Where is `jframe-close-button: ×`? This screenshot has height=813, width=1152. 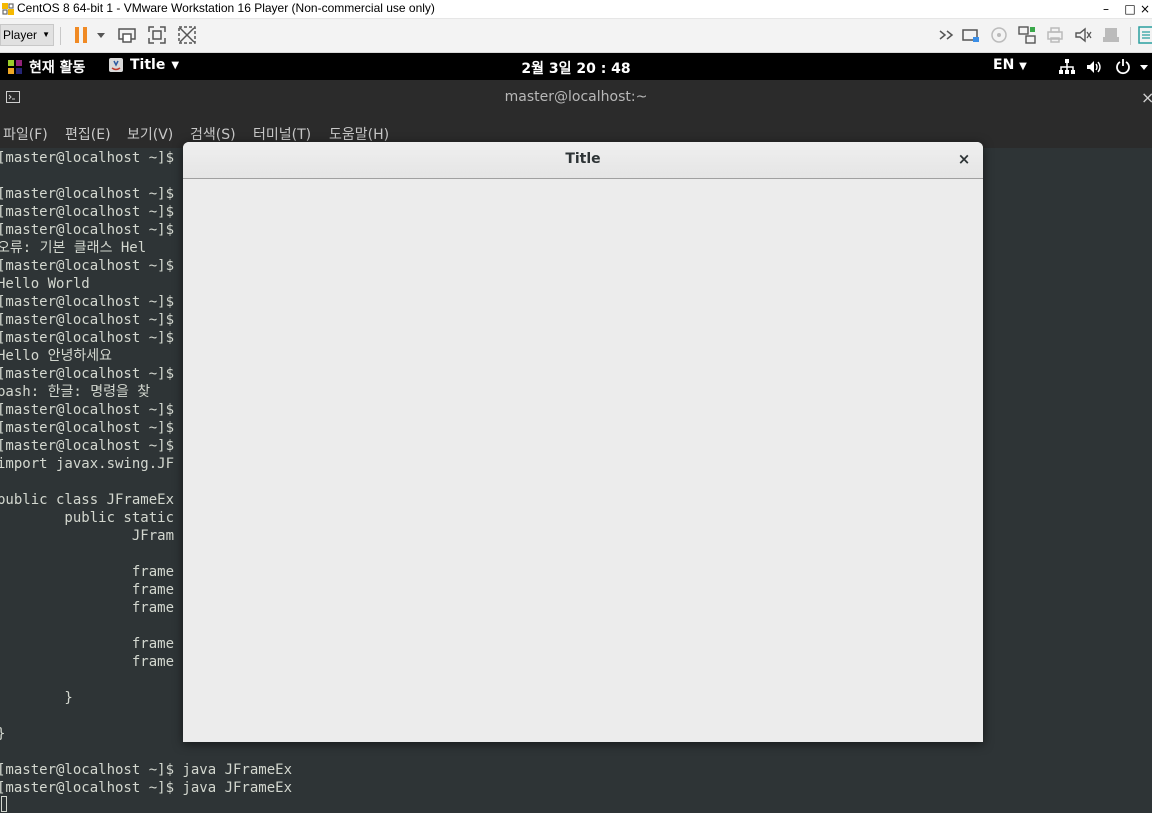 jframe-close-button: × is located at coordinates (964, 159).